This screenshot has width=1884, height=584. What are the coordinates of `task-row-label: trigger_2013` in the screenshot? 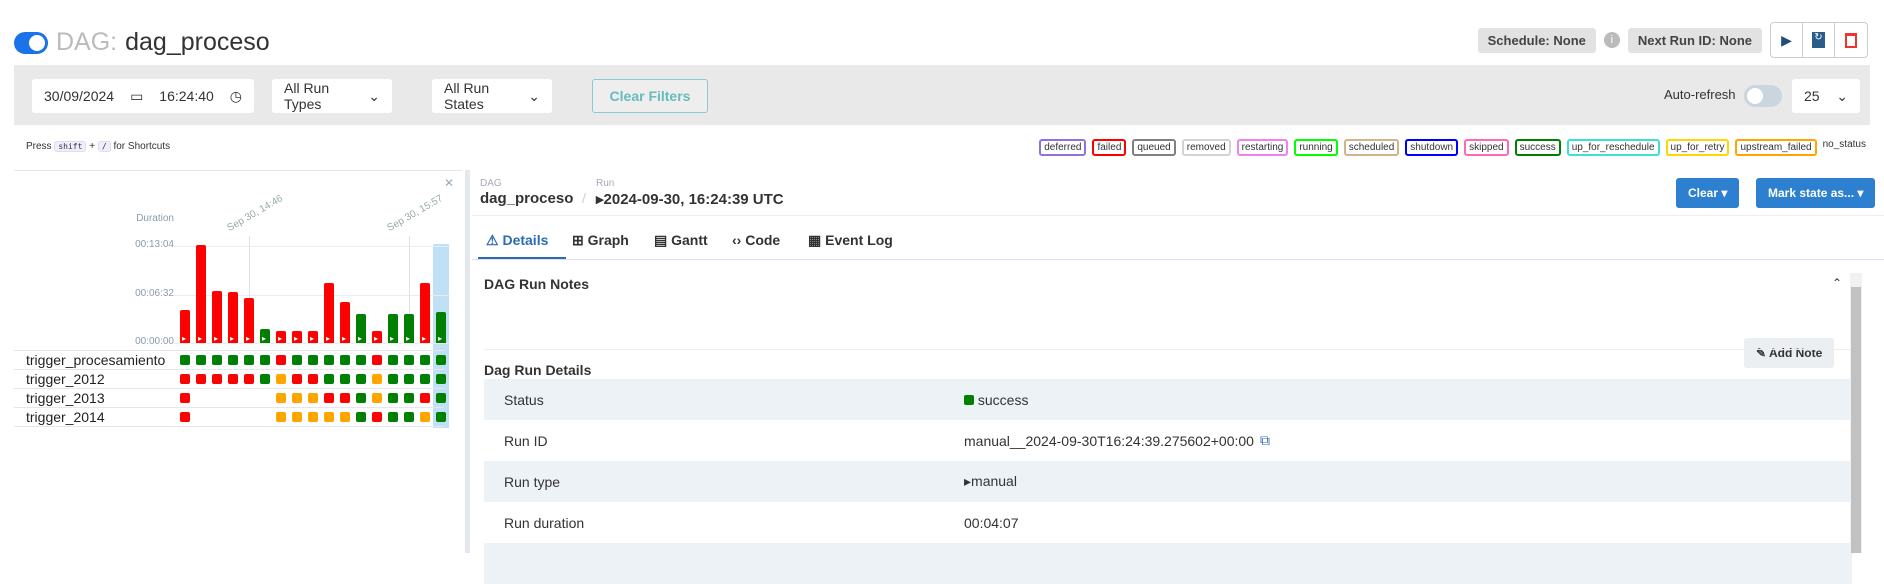 It's located at (65, 398).